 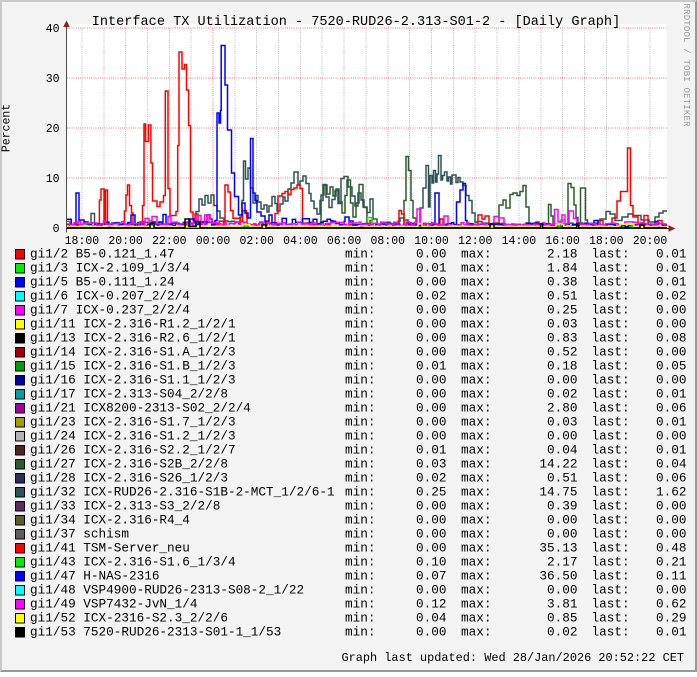 What do you see at coordinates (431, 492) in the screenshot?
I see `svg-text: 0.25` at bounding box center [431, 492].